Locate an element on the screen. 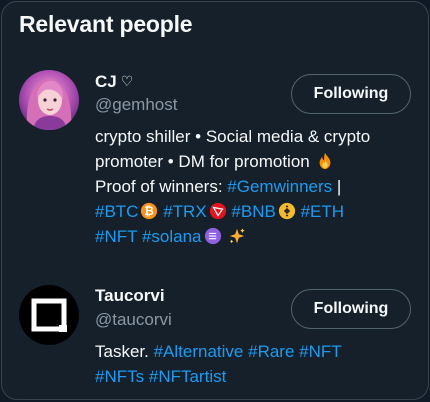  hashtag-link: #BTC is located at coordinates (116, 211).